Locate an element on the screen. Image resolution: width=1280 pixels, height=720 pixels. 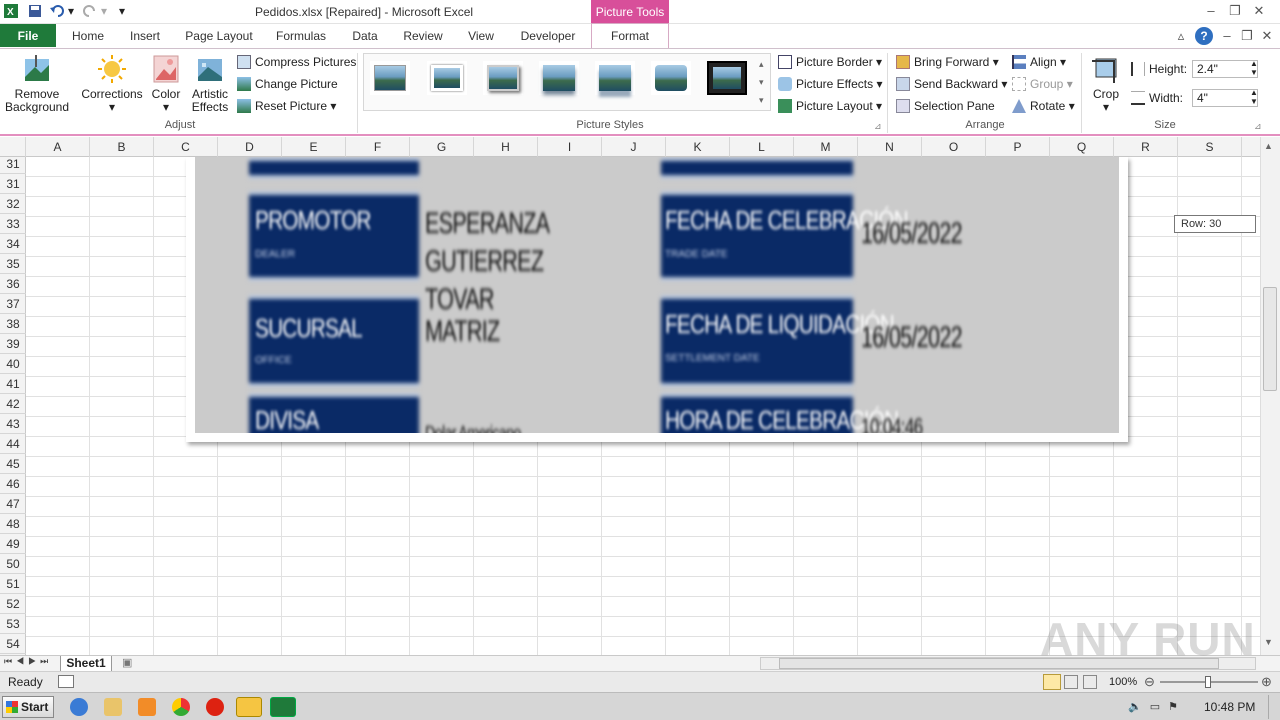
row-header: 41 is located at coordinates (13, 384).